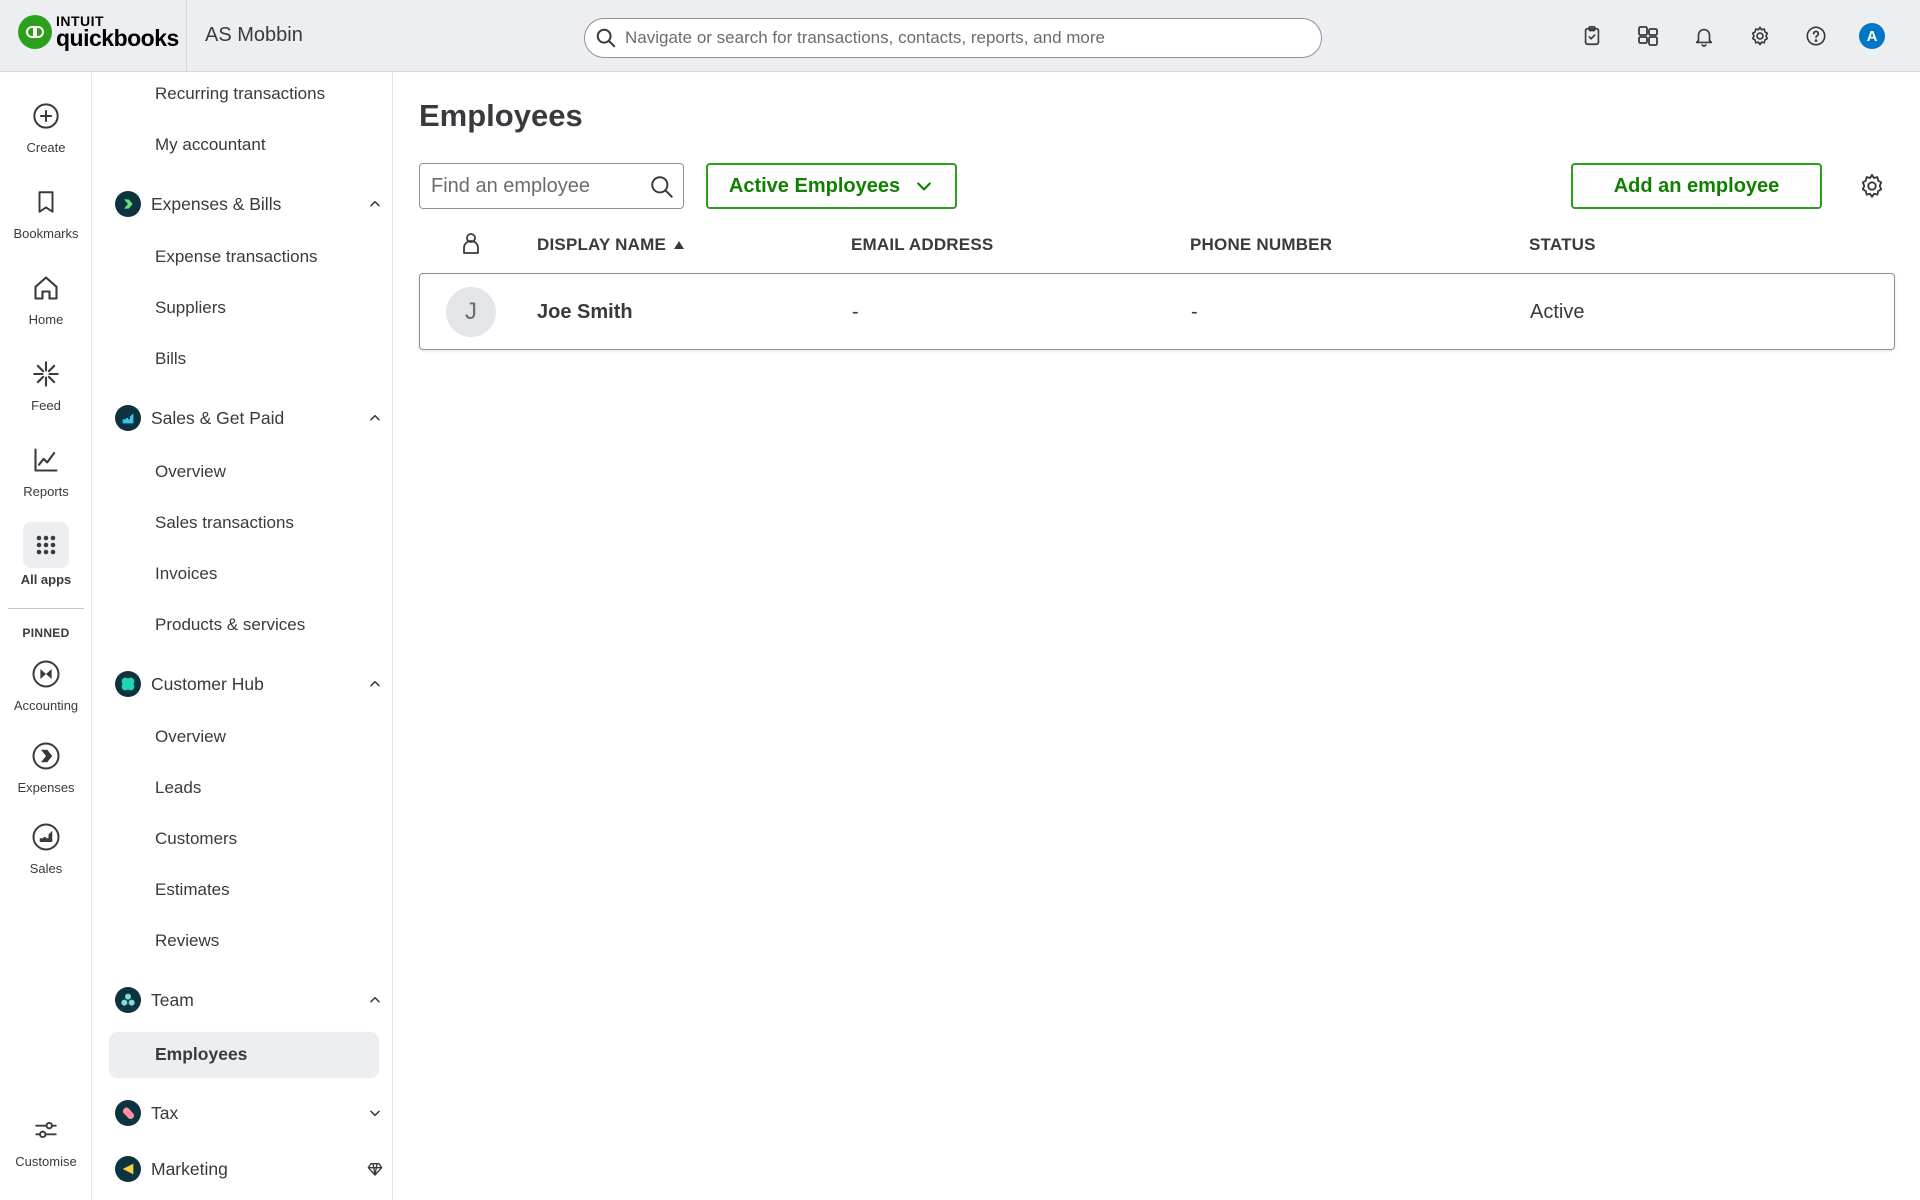 The width and height of the screenshot is (1920, 1200). What do you see at coordinates (1261, 245) in the screenshot?
I see `column-phone-number: PHONE NUMBER` at bounding box center [1261, 245].